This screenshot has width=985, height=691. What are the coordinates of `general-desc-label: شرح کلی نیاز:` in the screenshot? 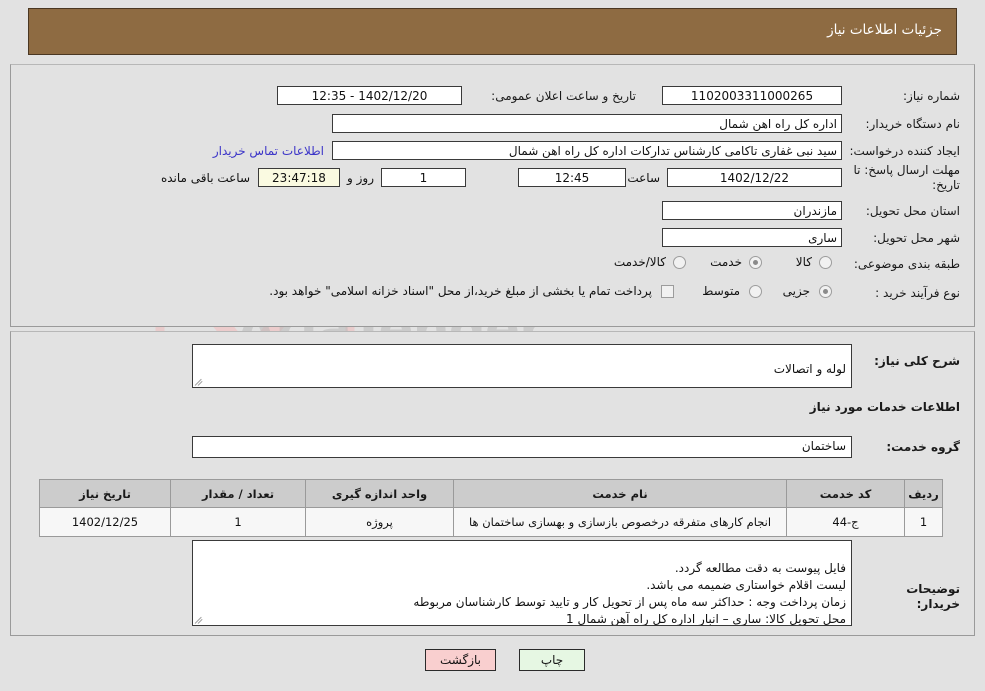 It's located at (917, 361).